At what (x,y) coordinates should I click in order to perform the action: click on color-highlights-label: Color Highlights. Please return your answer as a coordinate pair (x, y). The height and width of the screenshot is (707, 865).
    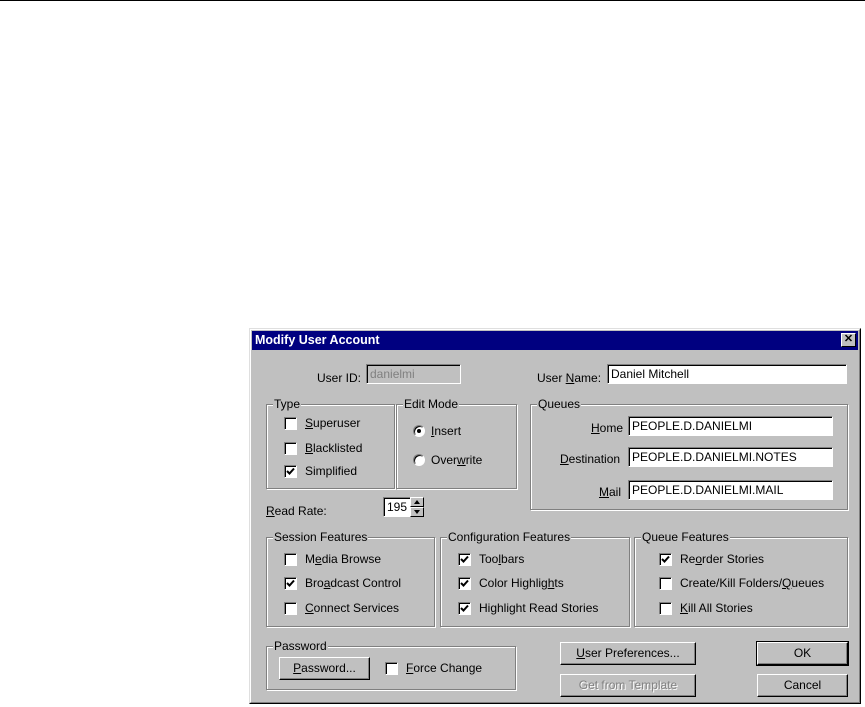
    Looking at the image, I should click on (521, 583).